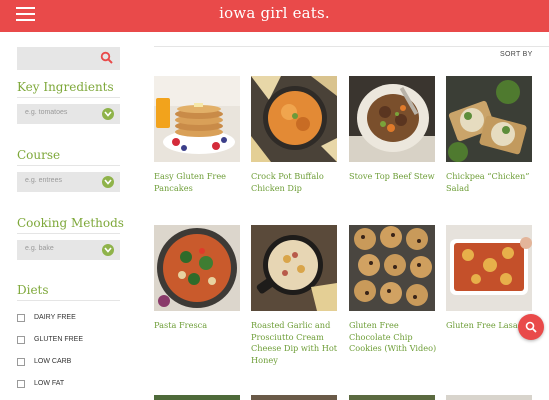 This screenshot has height=400, width=549. What do you see at coordinates (68, 58) in the screenshot?
I see `search-input` at bounding box center [68, 58].